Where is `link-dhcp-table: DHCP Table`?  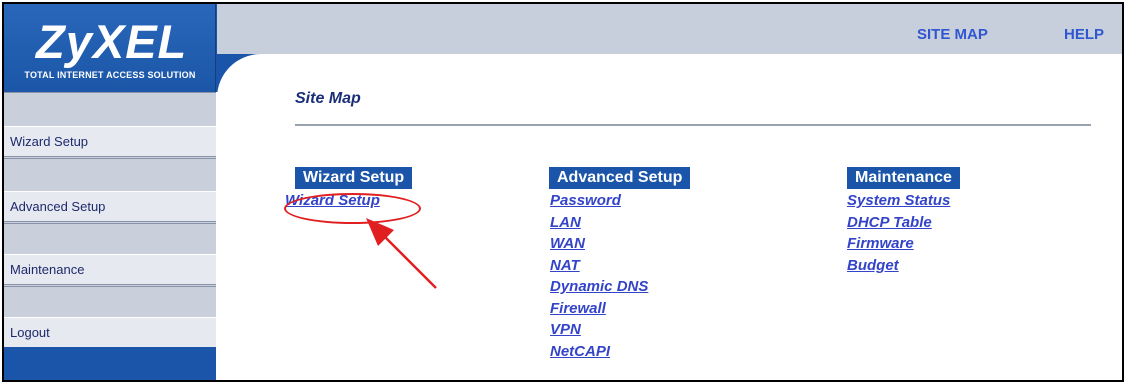 link-dhcp-table: DHCP Table is located at coordinates (898, 225).